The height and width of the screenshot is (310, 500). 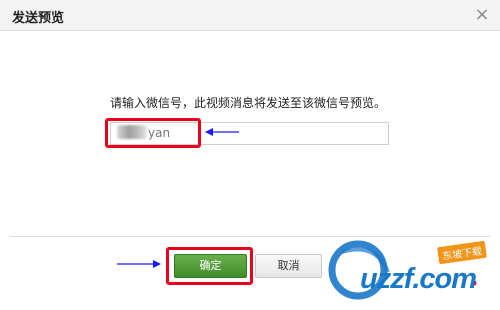 I want to click on watermark-text: uzzf.com, so click(x=418, y=279).